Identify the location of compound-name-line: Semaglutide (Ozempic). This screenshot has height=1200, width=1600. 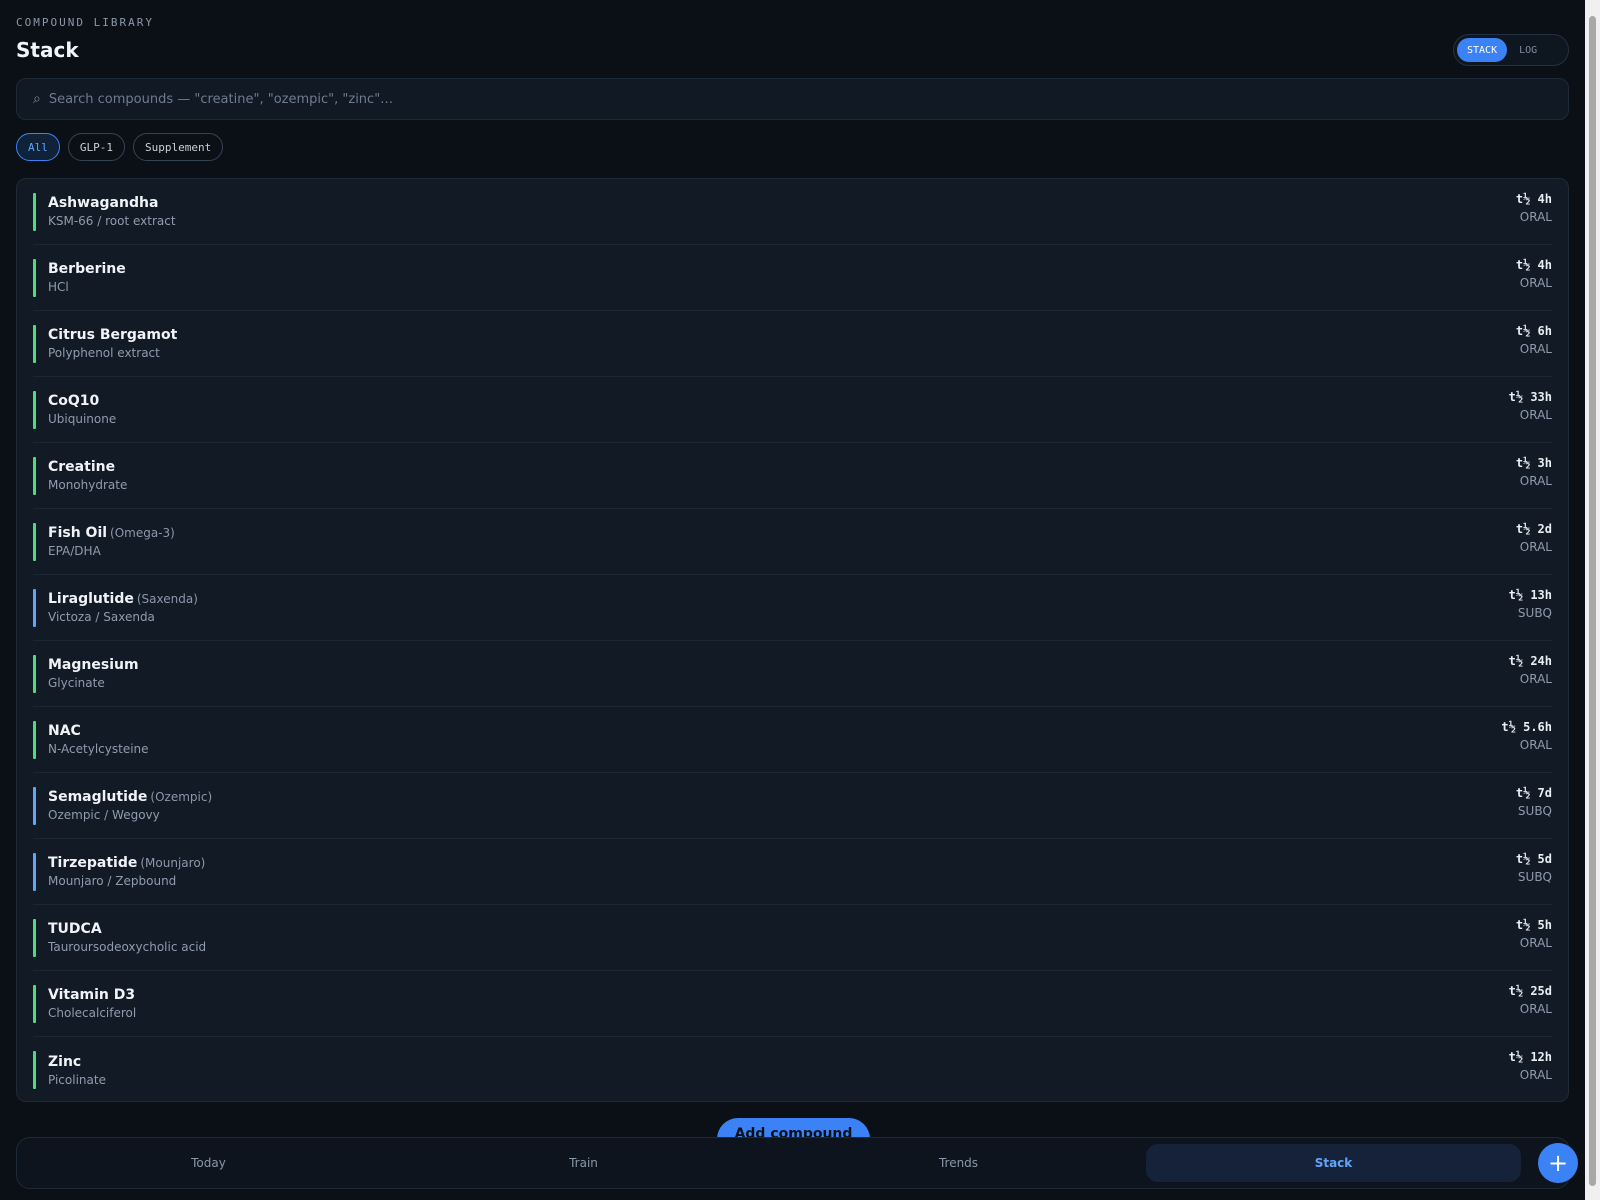
(130, 797).